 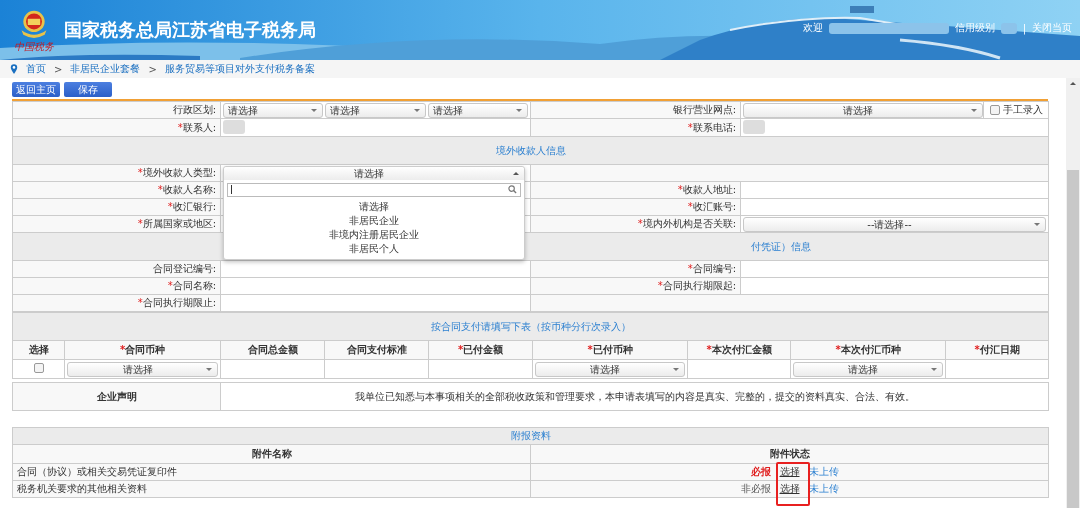 What do you see at coordinates (194, 206) in the screenshot?
I see `field-label: 收汇银行:` at bounding box center [194, 206].